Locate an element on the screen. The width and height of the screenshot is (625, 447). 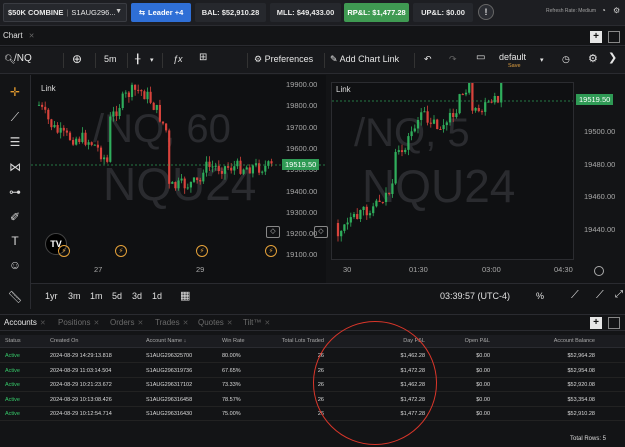
candlestick-series is located at coordinates (452, 162).